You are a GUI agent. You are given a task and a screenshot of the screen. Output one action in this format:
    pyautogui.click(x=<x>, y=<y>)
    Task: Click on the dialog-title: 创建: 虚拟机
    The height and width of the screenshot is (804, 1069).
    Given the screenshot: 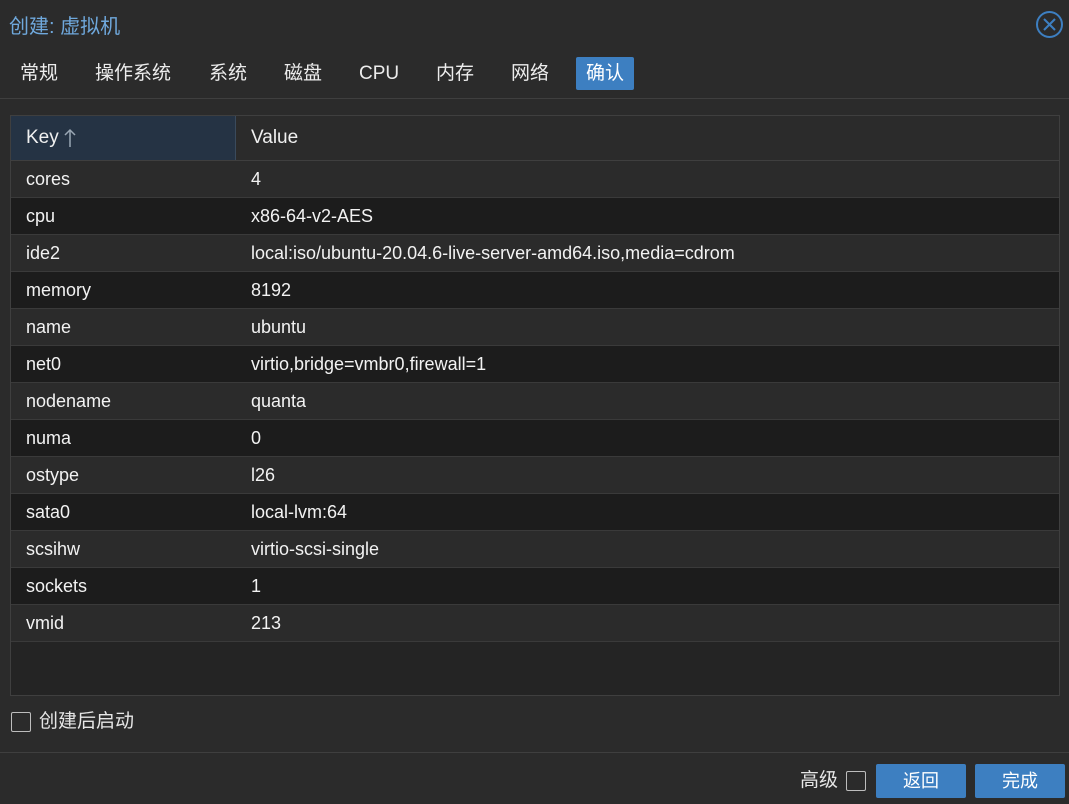 What is the action you would take?
    pyautogui.click(x=65, y=27)
    